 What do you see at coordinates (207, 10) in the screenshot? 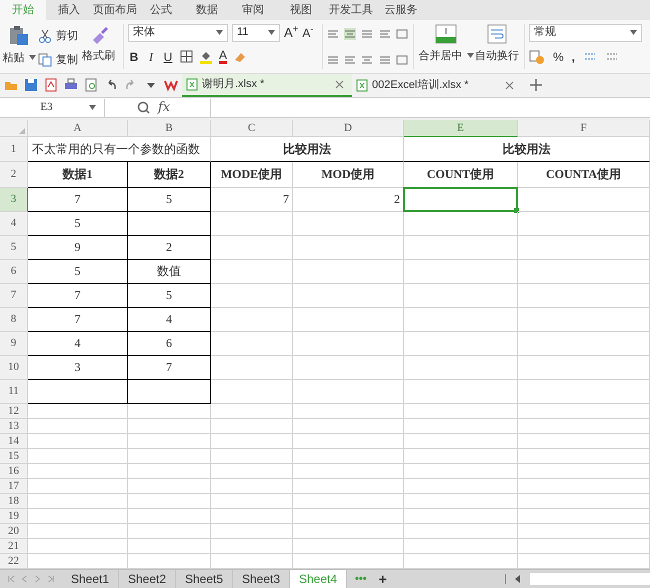
I see `menu-tab: 数据` at bounding box center [207, 10].